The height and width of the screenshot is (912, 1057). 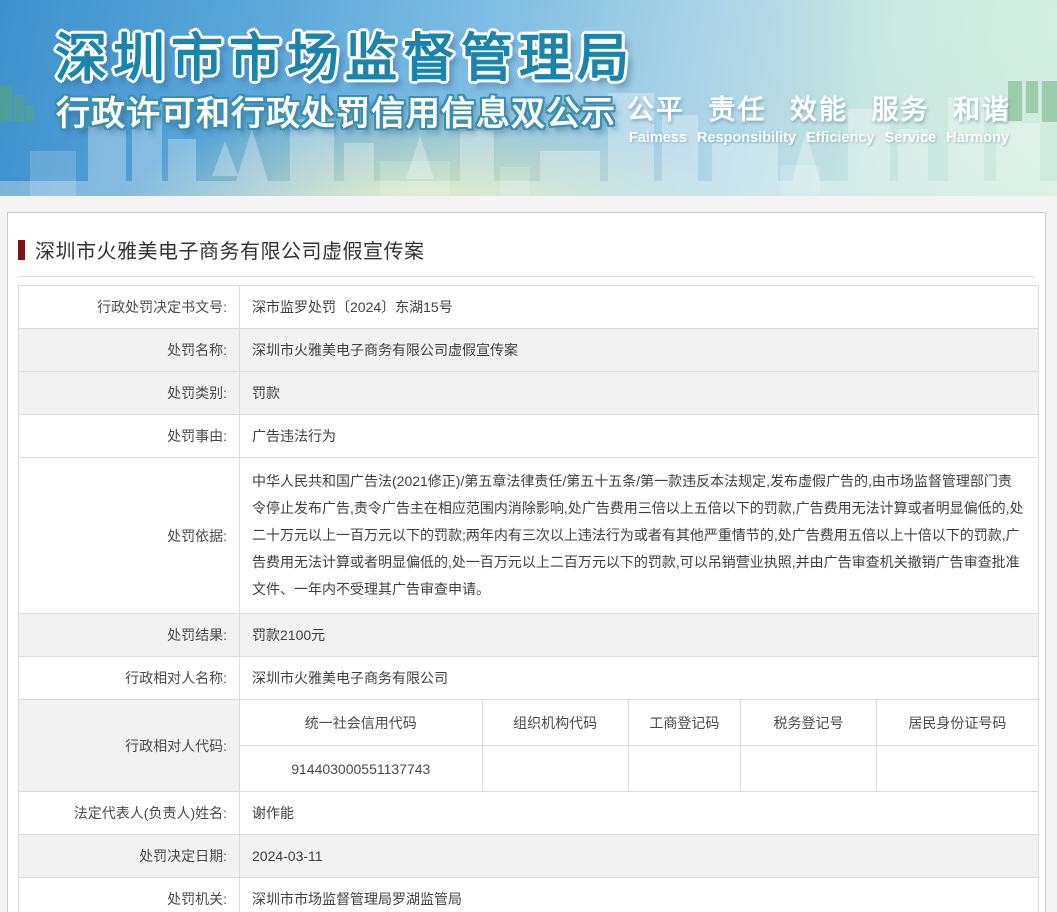 I want to click on table-row-legal-representative: 法定代表人(负责人)姓名: 谢作能, so click(x=528, y=812).